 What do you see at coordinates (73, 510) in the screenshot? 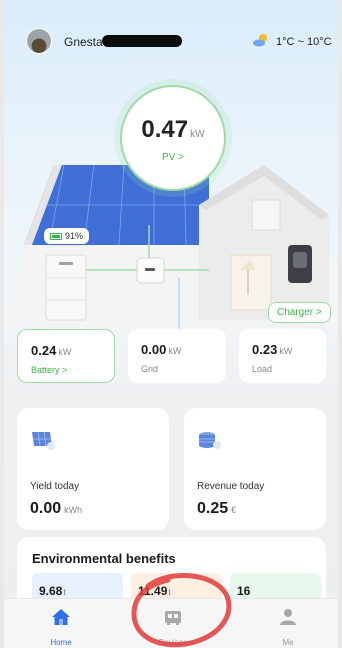
I see `yield-today-unit: kWh` at bounding box center [73, 510].